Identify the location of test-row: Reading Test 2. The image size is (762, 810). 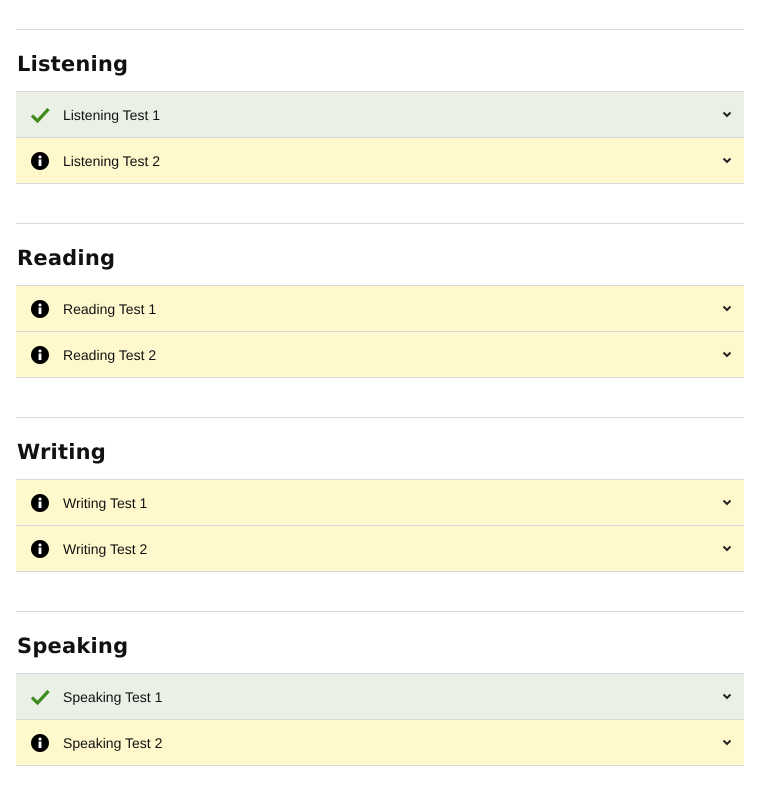
(380, 355).